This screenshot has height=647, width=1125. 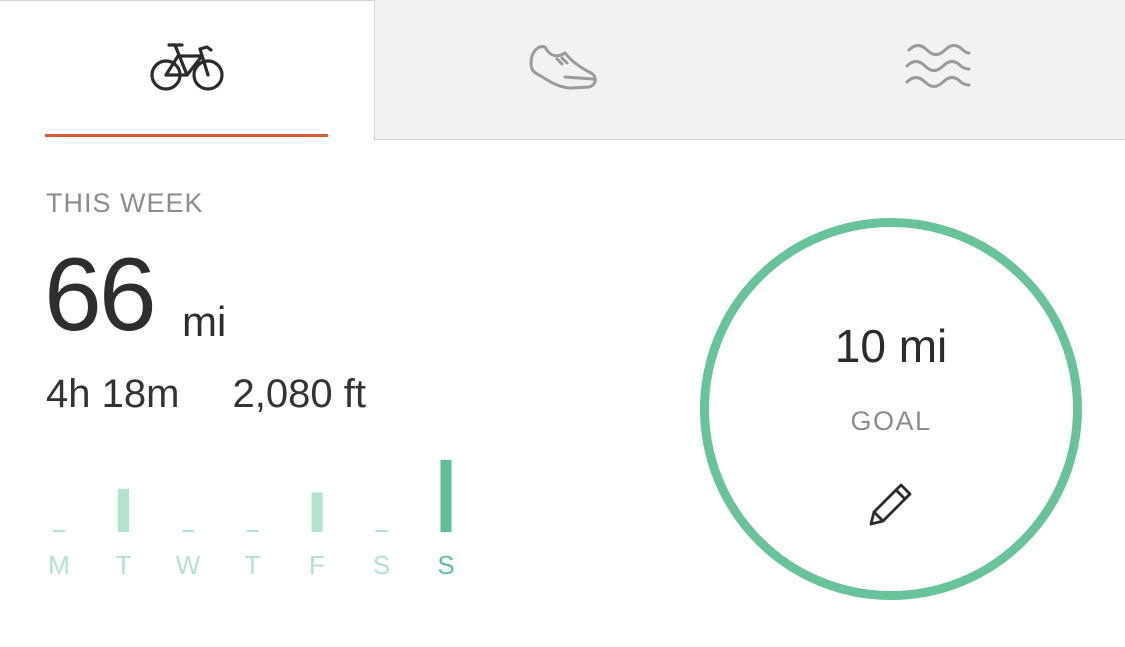 What do you see at coordinates (317, 565) in the screenshot?
I see `day-label: F` at bounding box center [317, 565].